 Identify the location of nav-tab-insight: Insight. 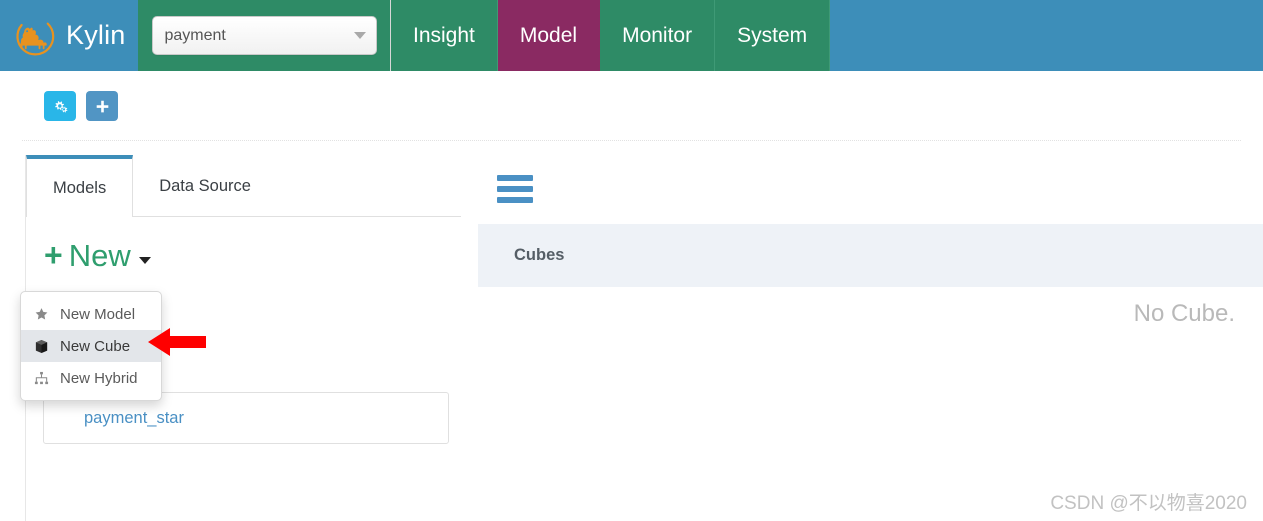
(444, 35).